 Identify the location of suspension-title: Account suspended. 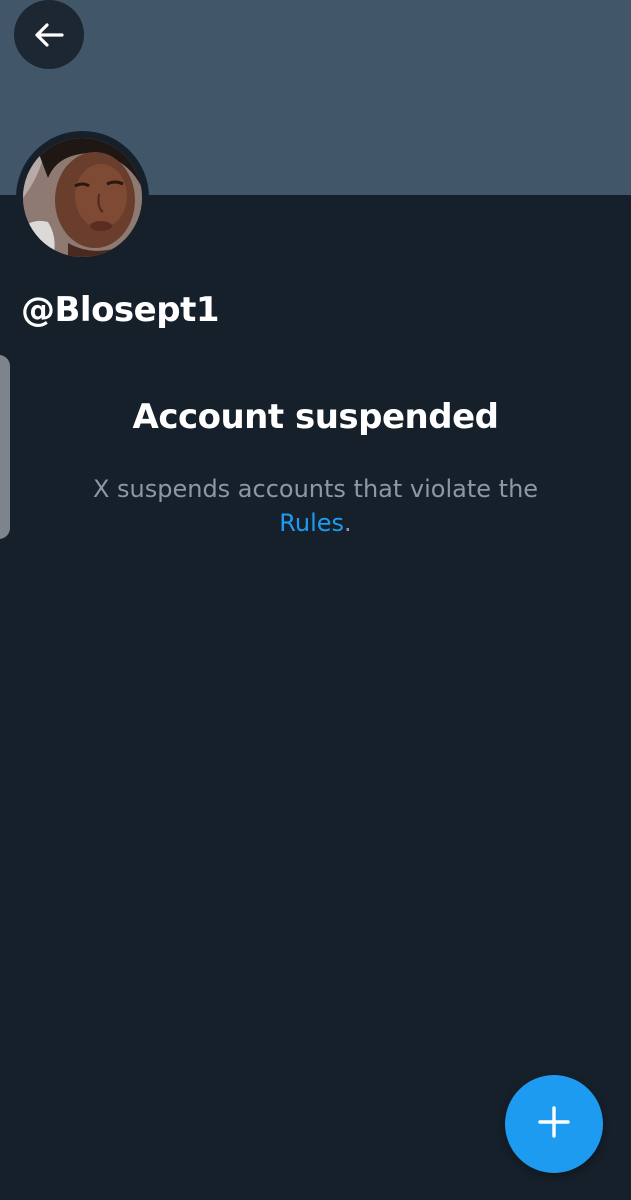
(316, 417).